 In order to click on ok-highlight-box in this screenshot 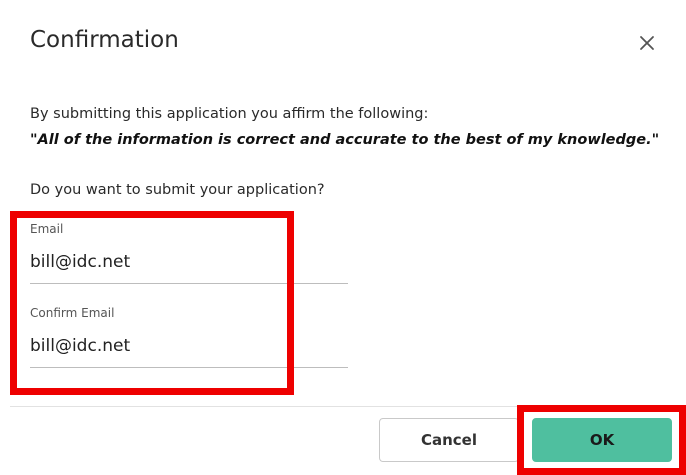, I will do `click(601, 440)`.